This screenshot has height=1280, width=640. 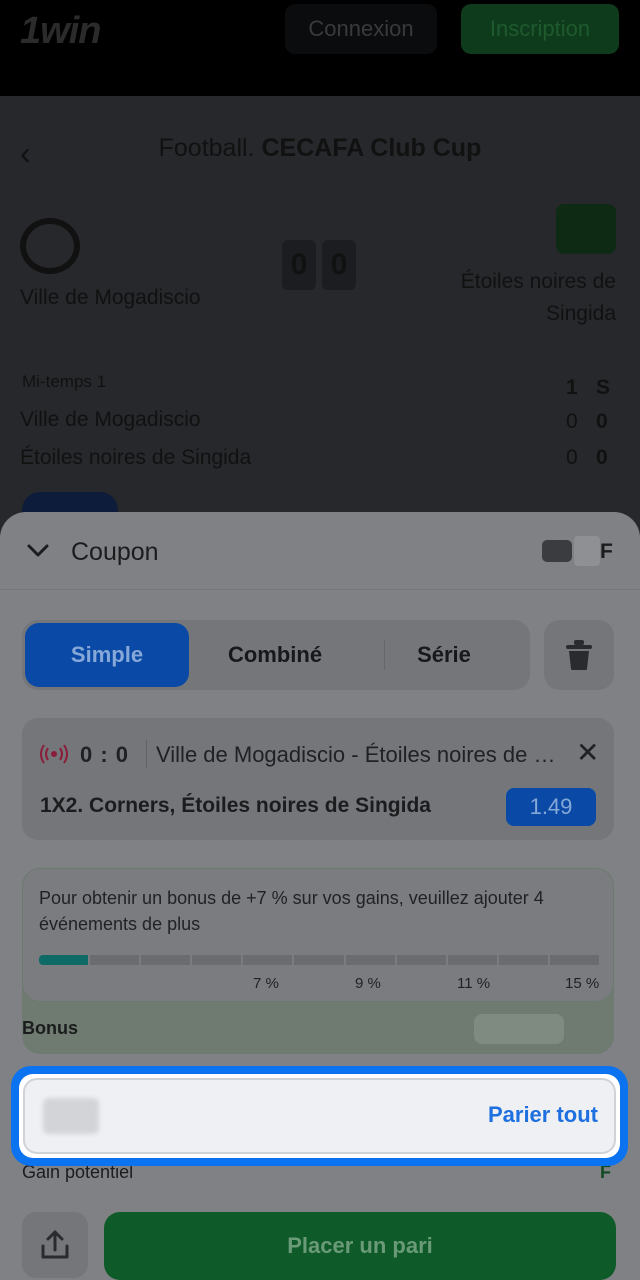 I want to click on tab-combine: Combiné, so click(x=275, y=655).